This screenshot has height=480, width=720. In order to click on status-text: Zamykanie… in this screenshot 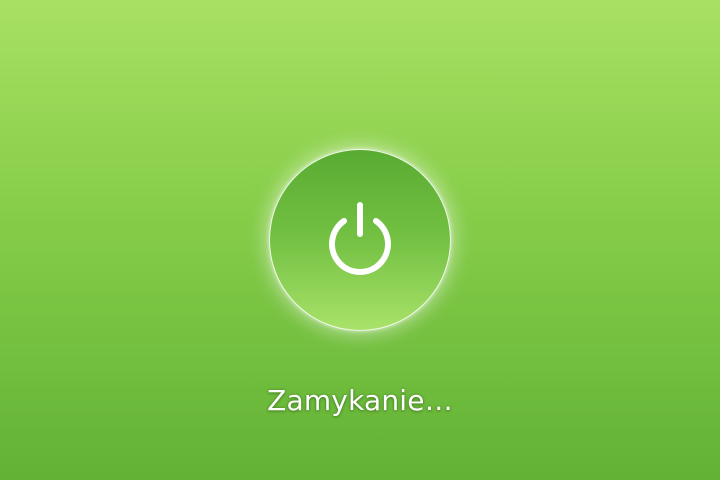, I will do `click(360, 400)`.